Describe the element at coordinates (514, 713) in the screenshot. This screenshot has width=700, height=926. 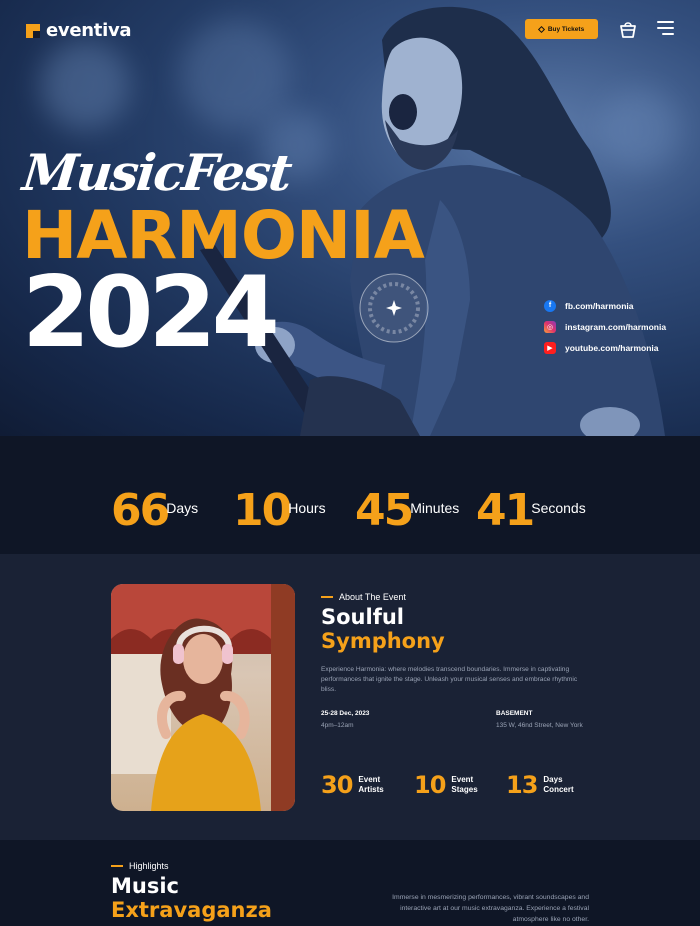
I see `event-venue: BASEMENT` at that location.